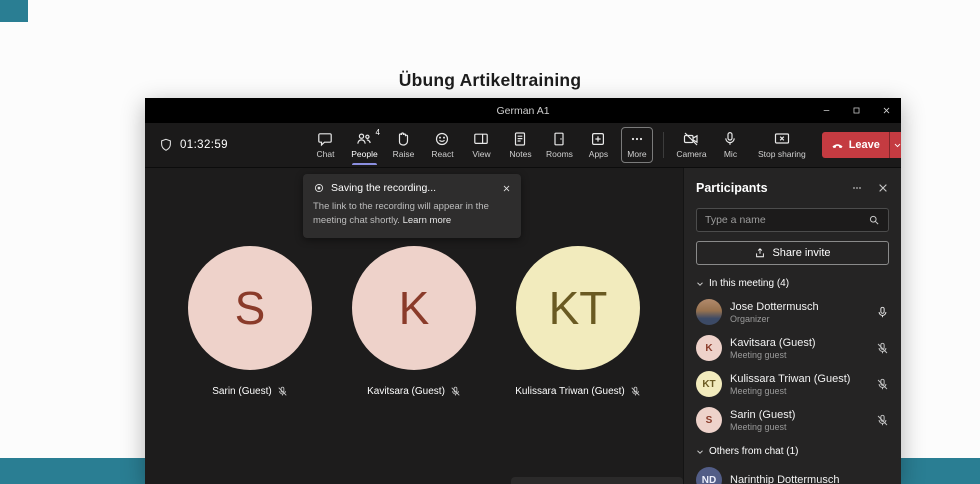 The height and width of the screenshot is (484, 980). I want to click on react-button: React, so click(442, 145).